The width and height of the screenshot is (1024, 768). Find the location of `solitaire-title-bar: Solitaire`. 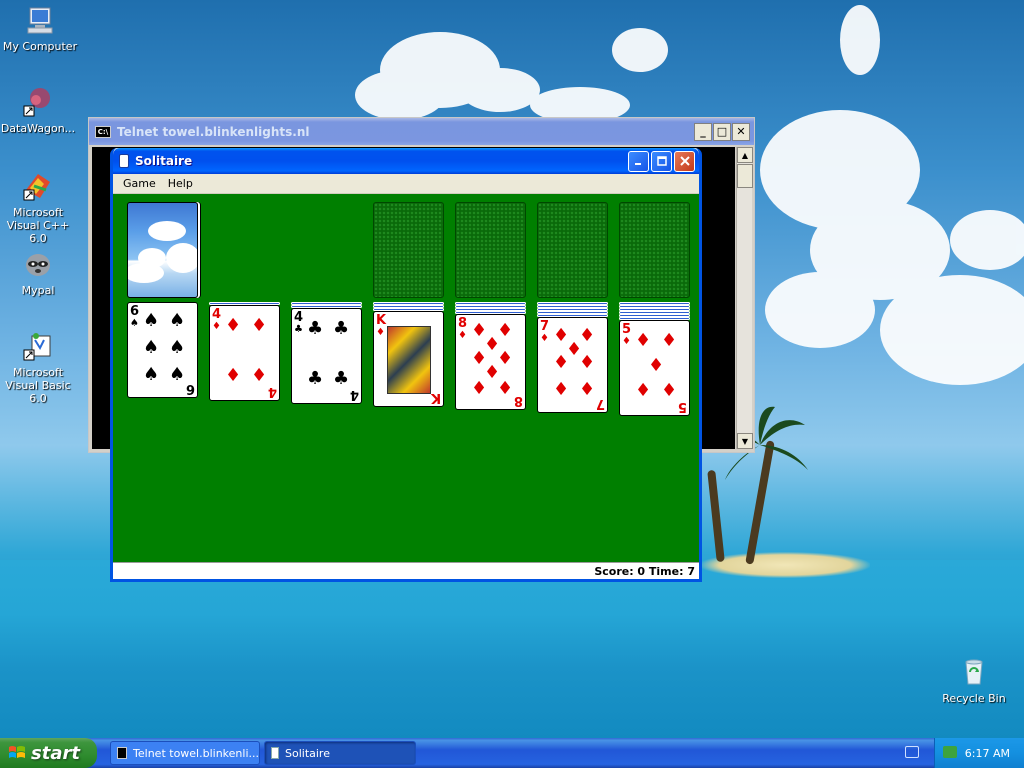

solitaire-title-bar: Solitaire is located at coordinates (406, 161).